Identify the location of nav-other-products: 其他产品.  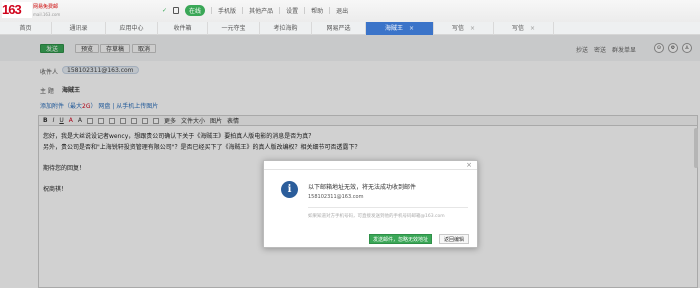
(261, 10).